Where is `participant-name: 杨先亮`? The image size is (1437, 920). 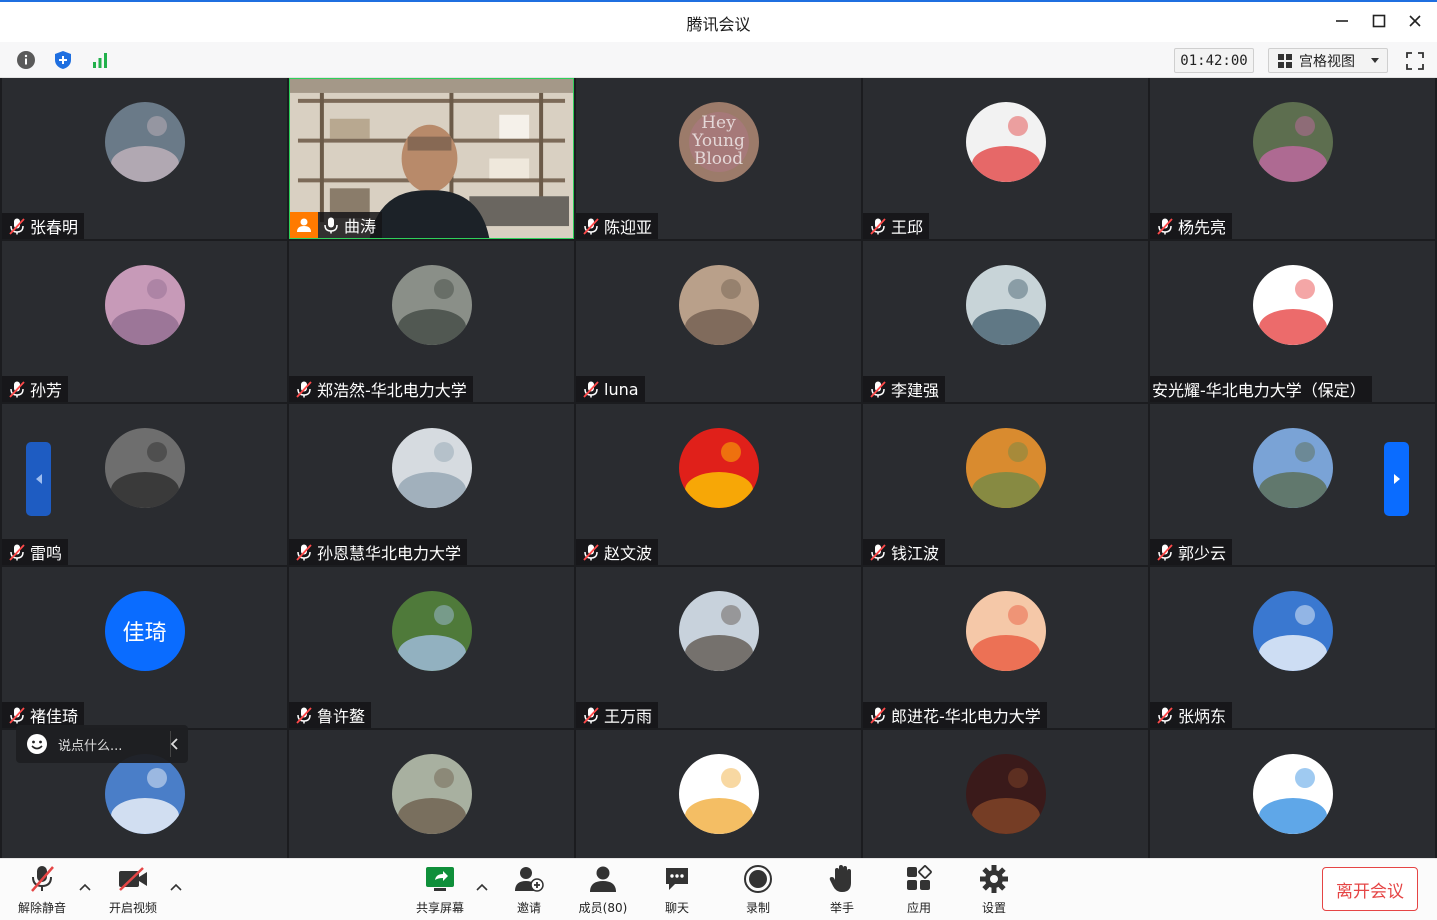
participant-name: 杨先亮 is located at coordinates (1202, 227).